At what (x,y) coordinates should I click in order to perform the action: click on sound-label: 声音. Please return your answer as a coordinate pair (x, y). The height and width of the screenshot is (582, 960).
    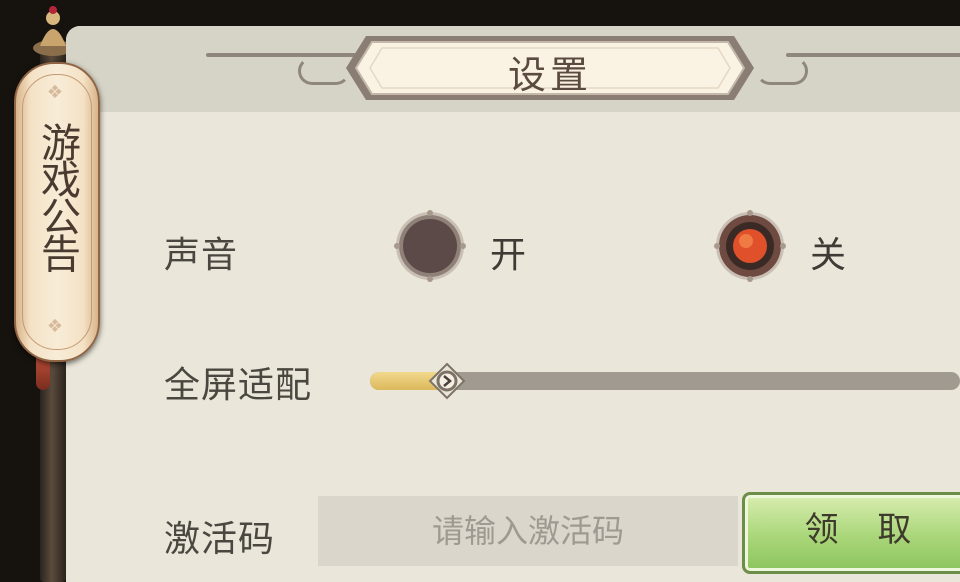
    Looking at the image, I should click on (201, 255).